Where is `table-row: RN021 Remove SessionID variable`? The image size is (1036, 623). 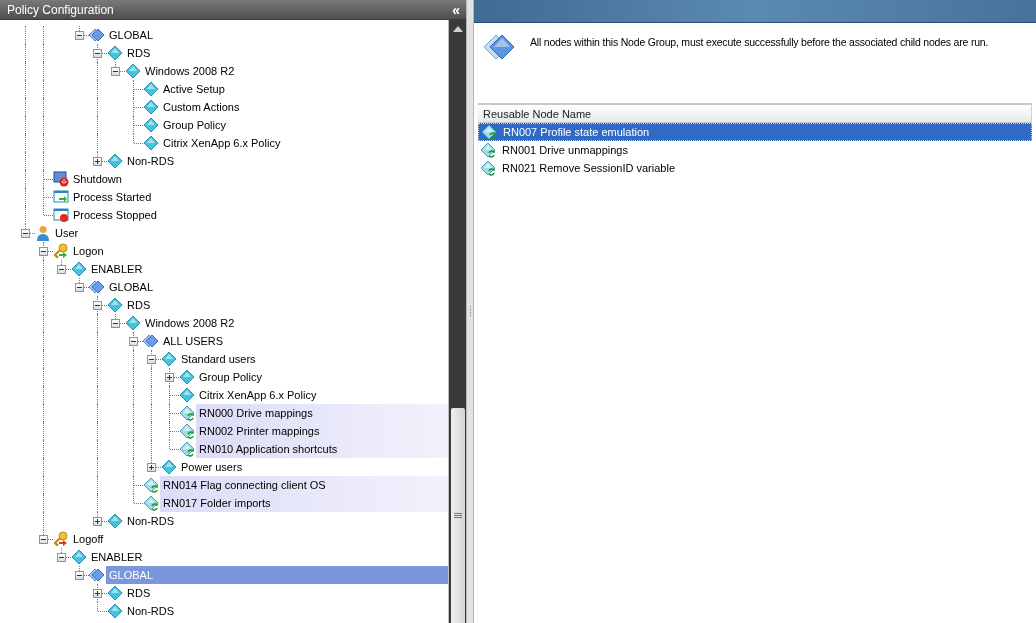
table-row: RN021 Remove SessionID variable is located at coordinates (755, 168).